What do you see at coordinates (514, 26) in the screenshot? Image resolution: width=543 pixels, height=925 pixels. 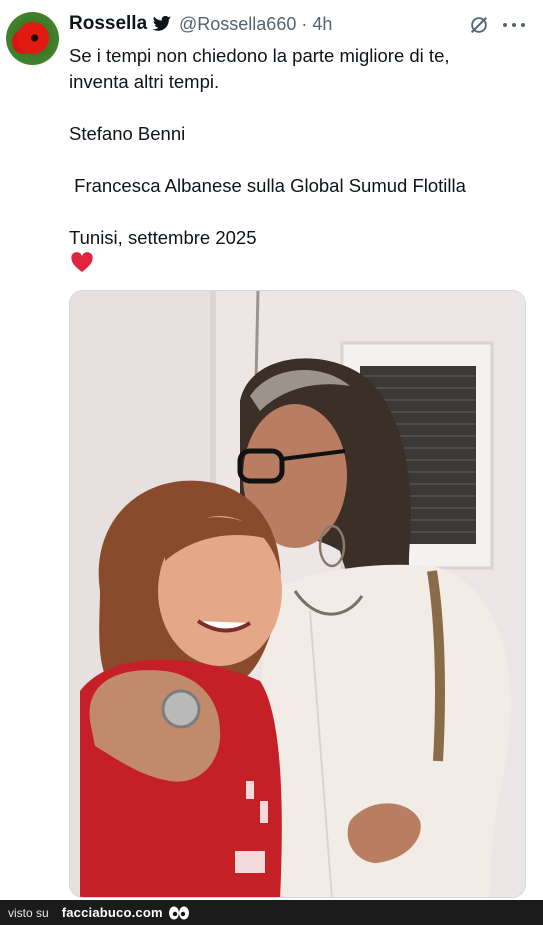 I see `more-icon` at bounding box center [514, 26].